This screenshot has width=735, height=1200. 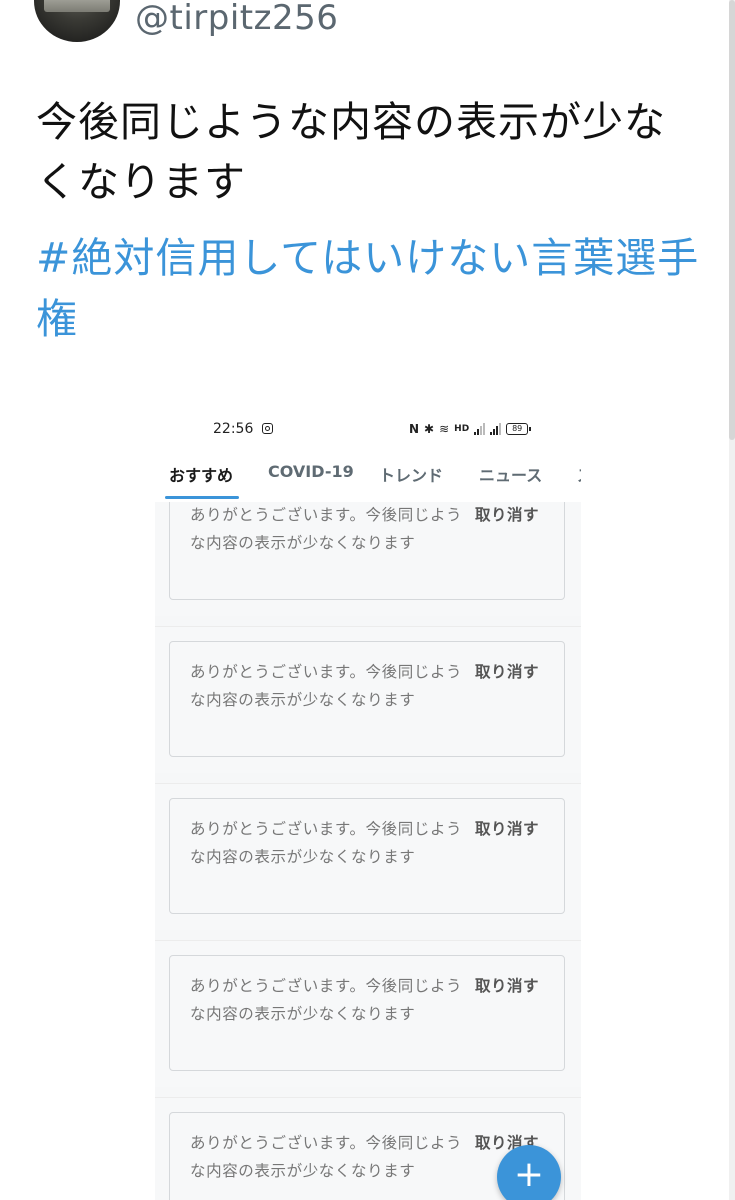 I want to click on avatar-car-image, so click(x=77, y=6).